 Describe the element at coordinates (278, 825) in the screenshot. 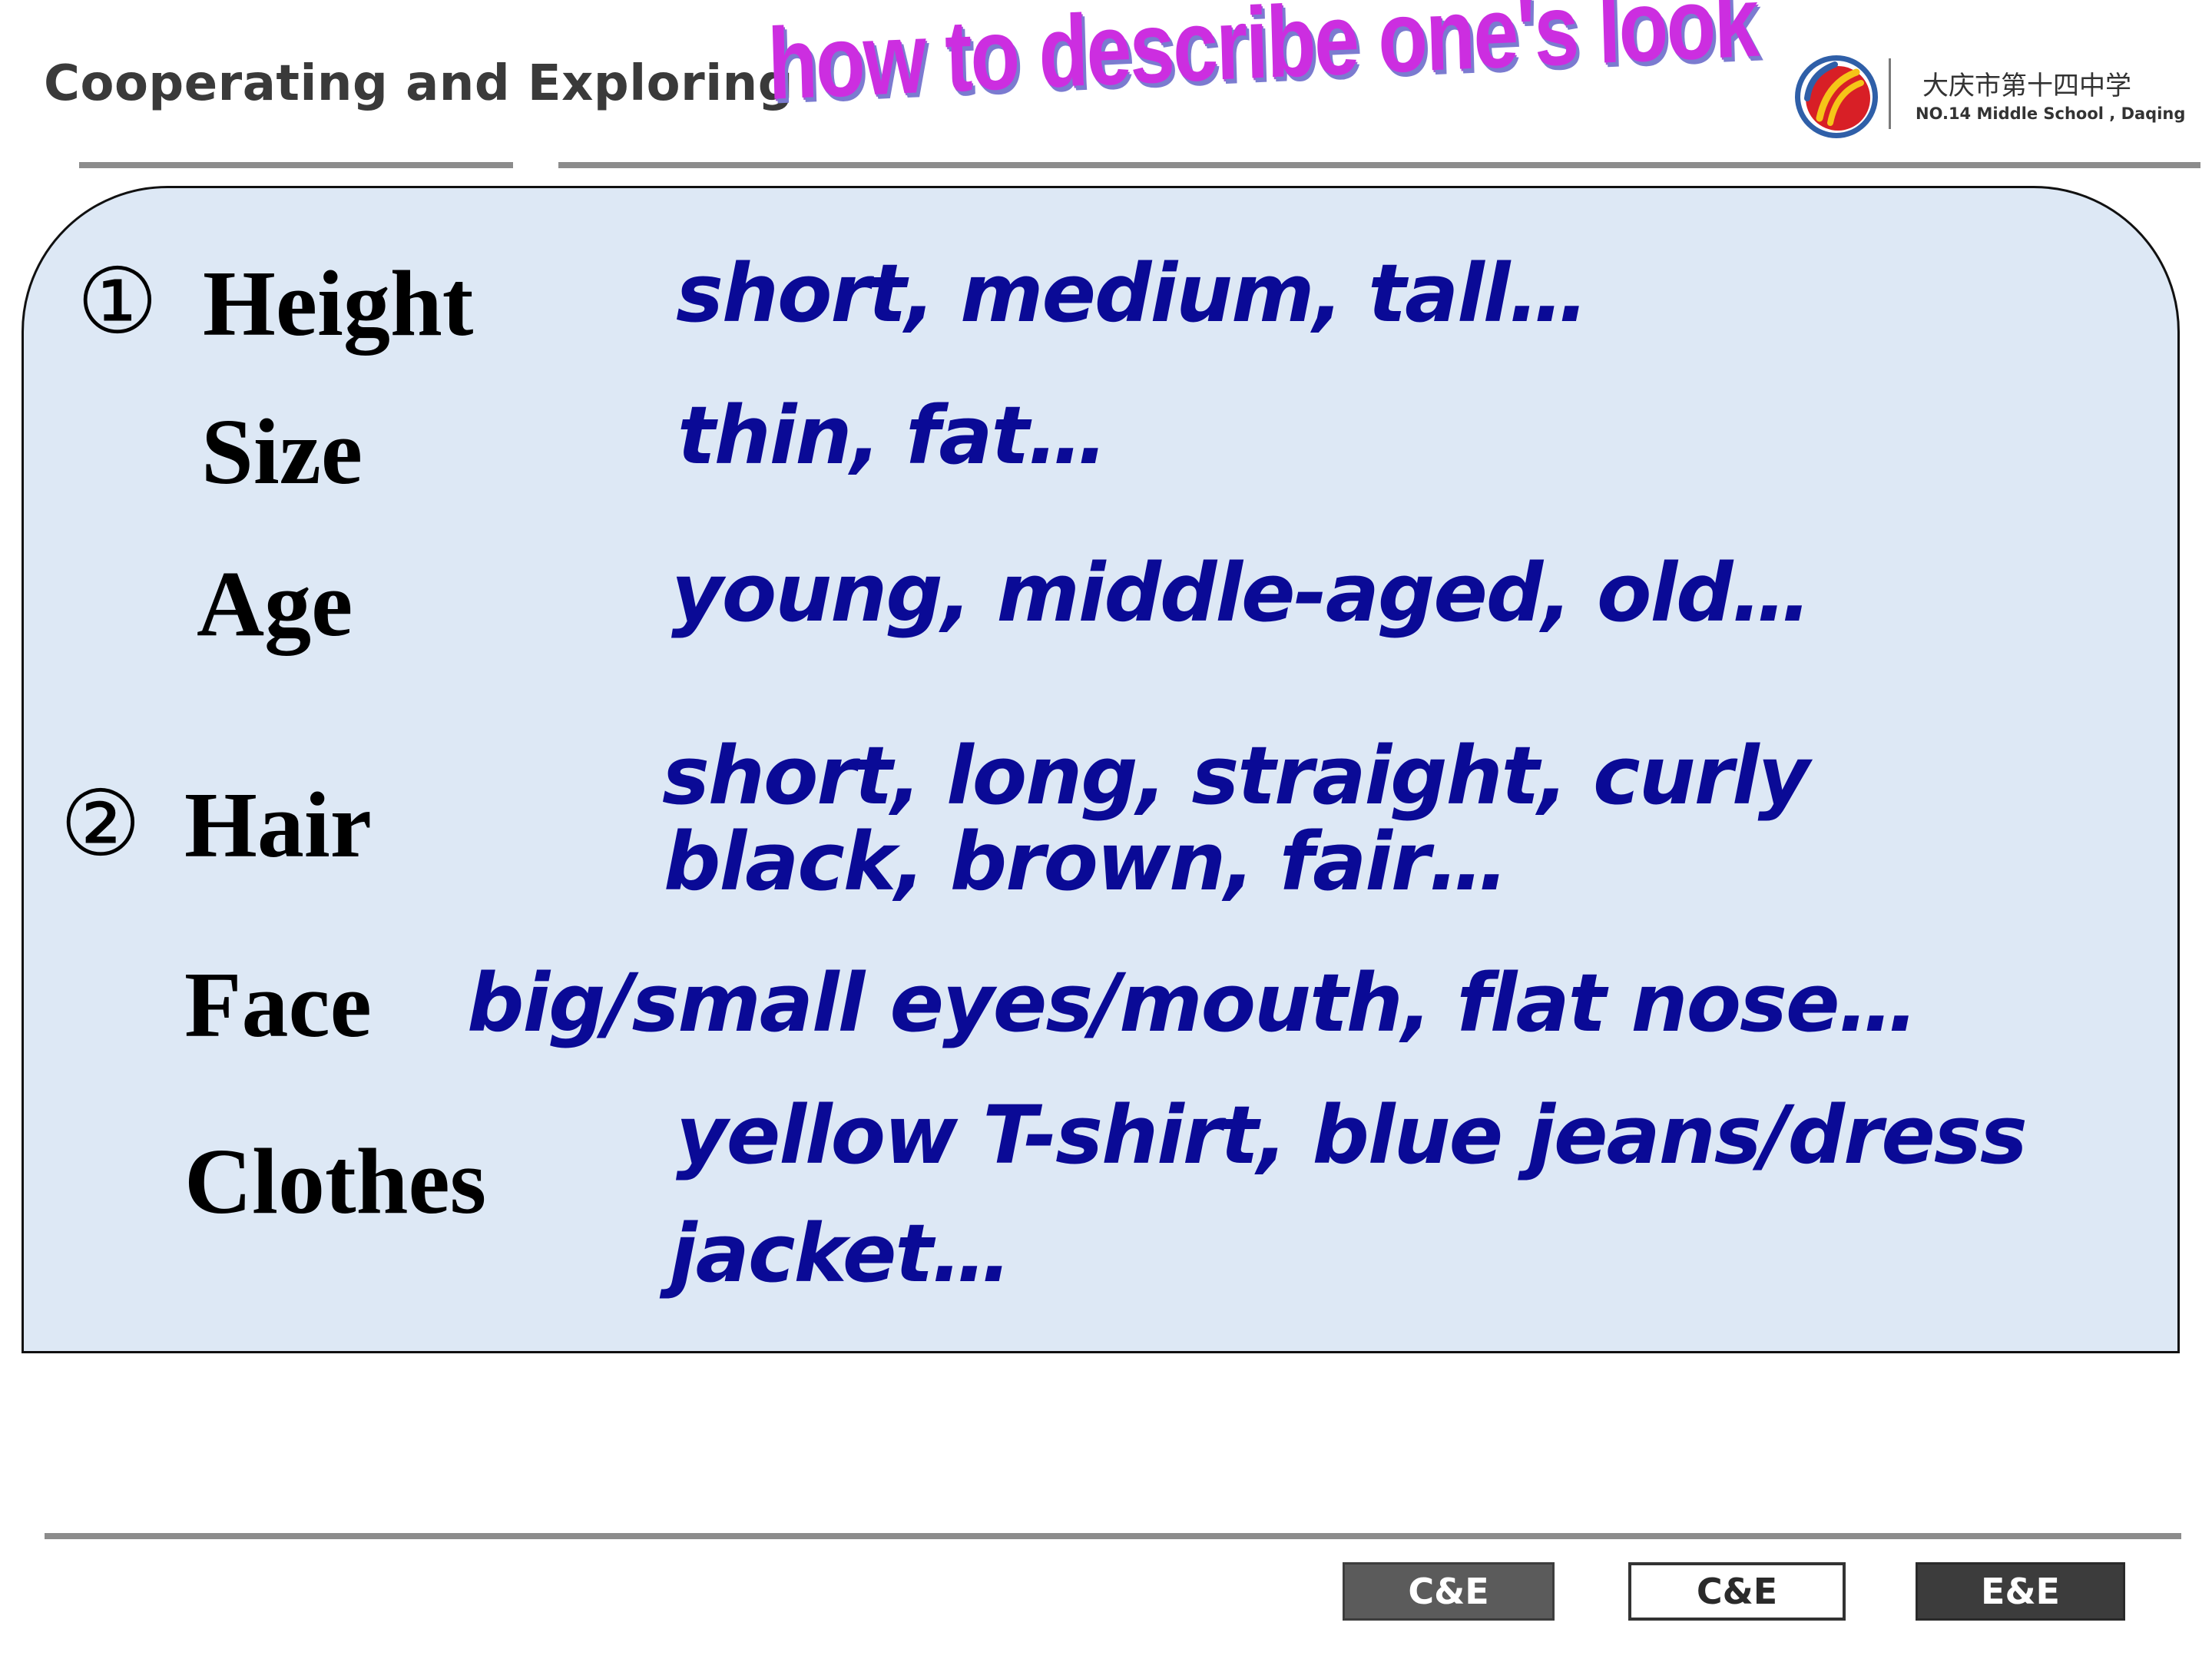

I see `category-hair: Hair` at that location.